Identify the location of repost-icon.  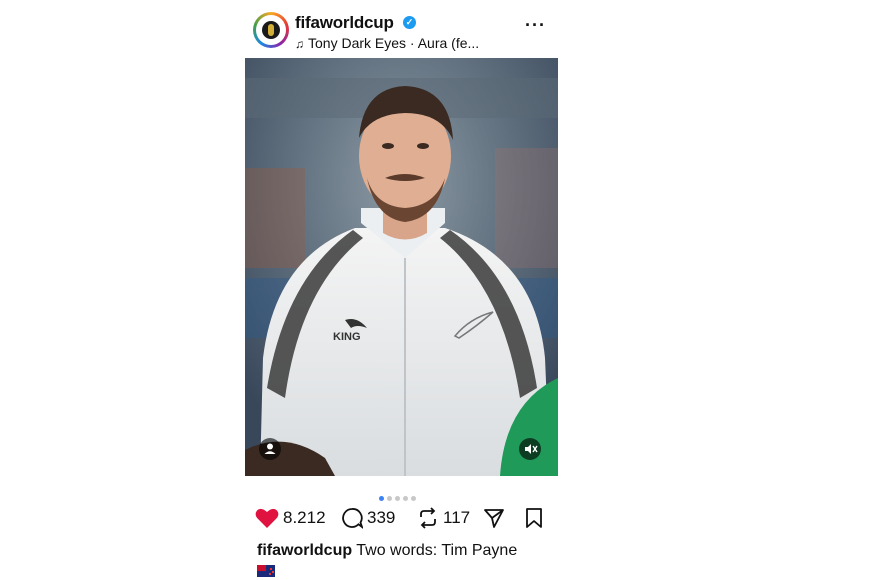
(428, 518).